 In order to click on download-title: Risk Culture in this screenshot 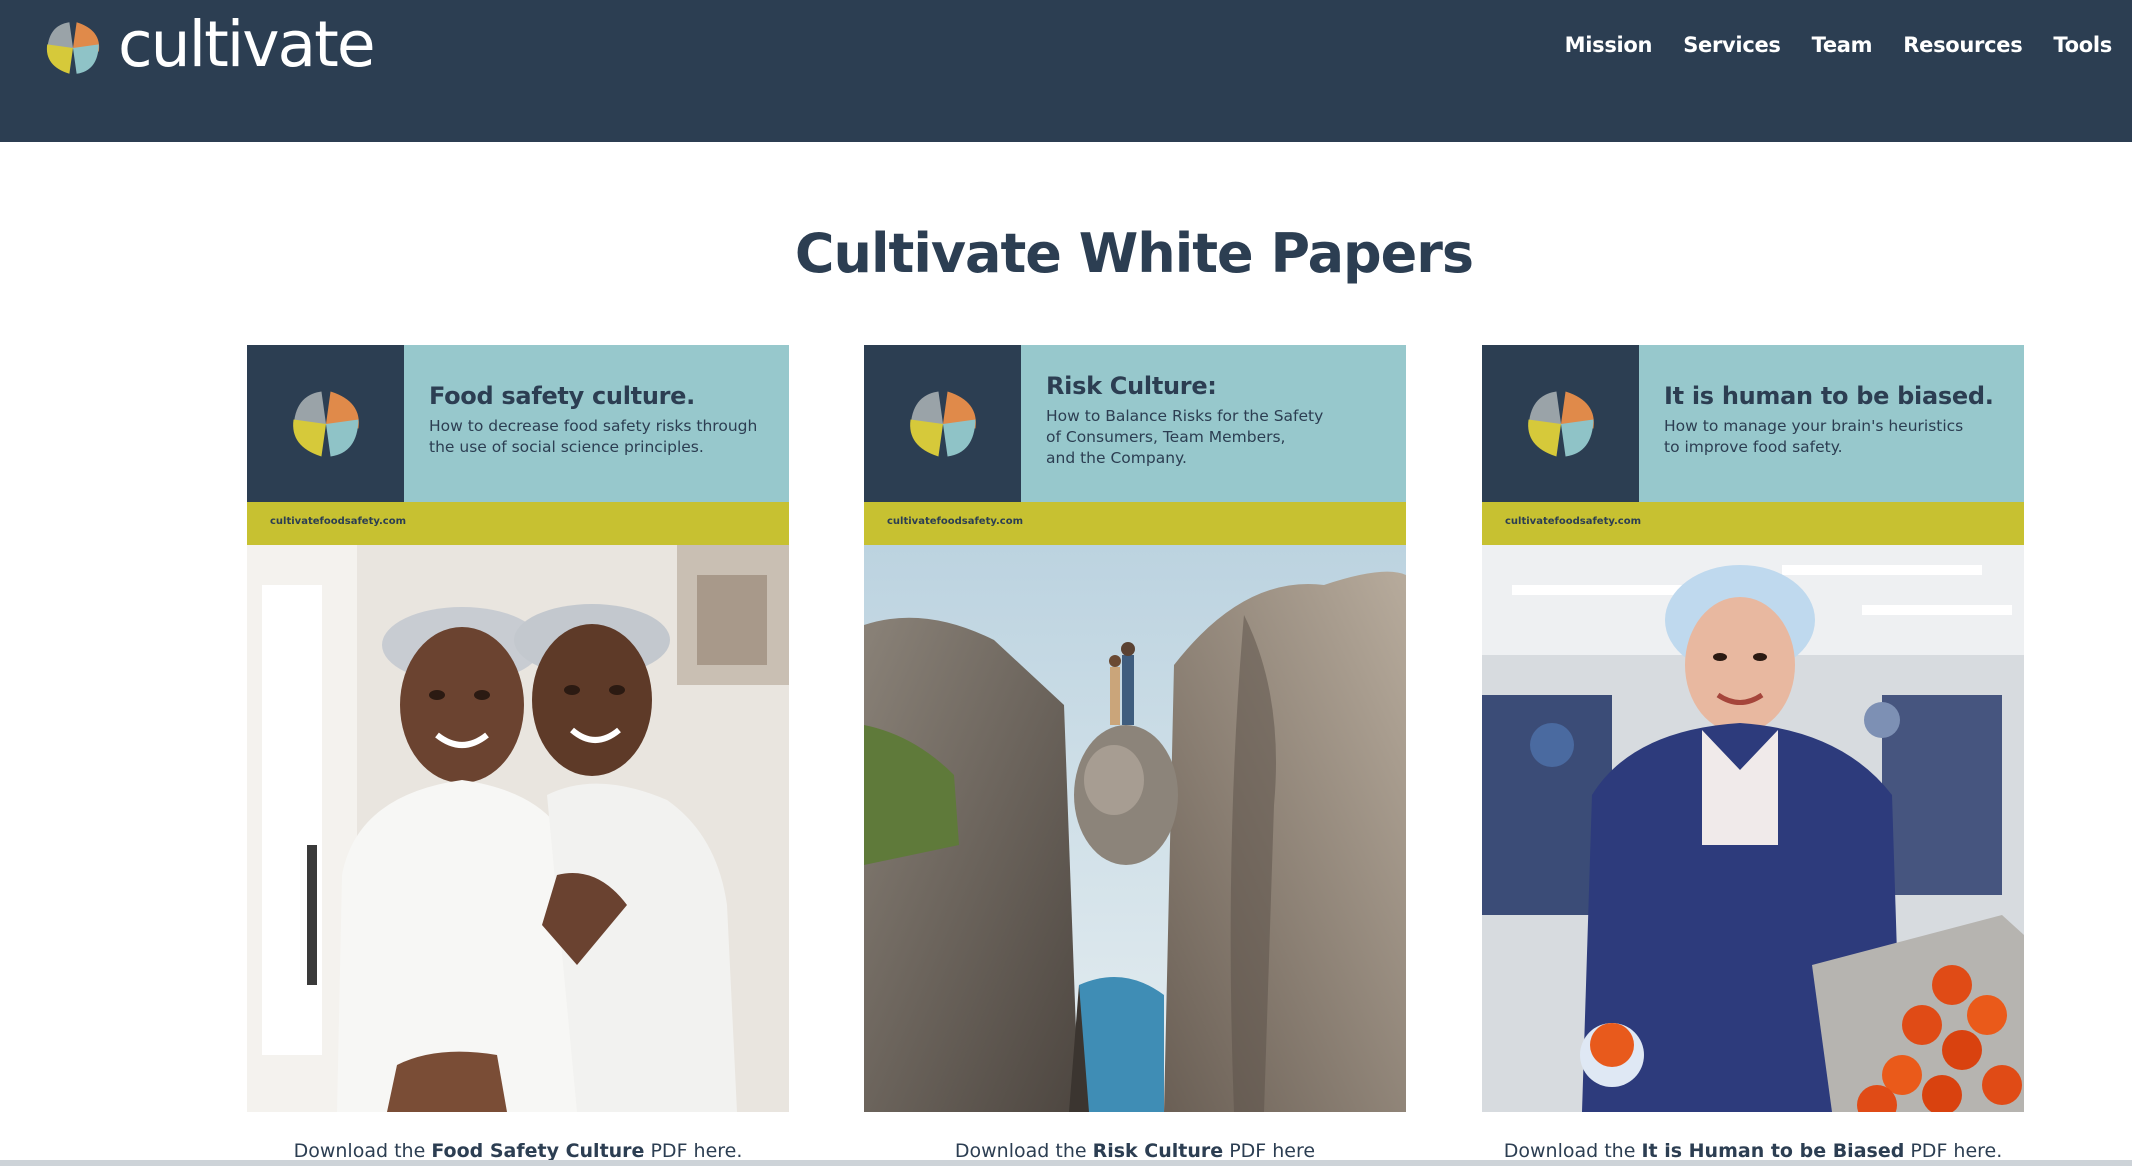, I will do `click(1158, 1151)`.